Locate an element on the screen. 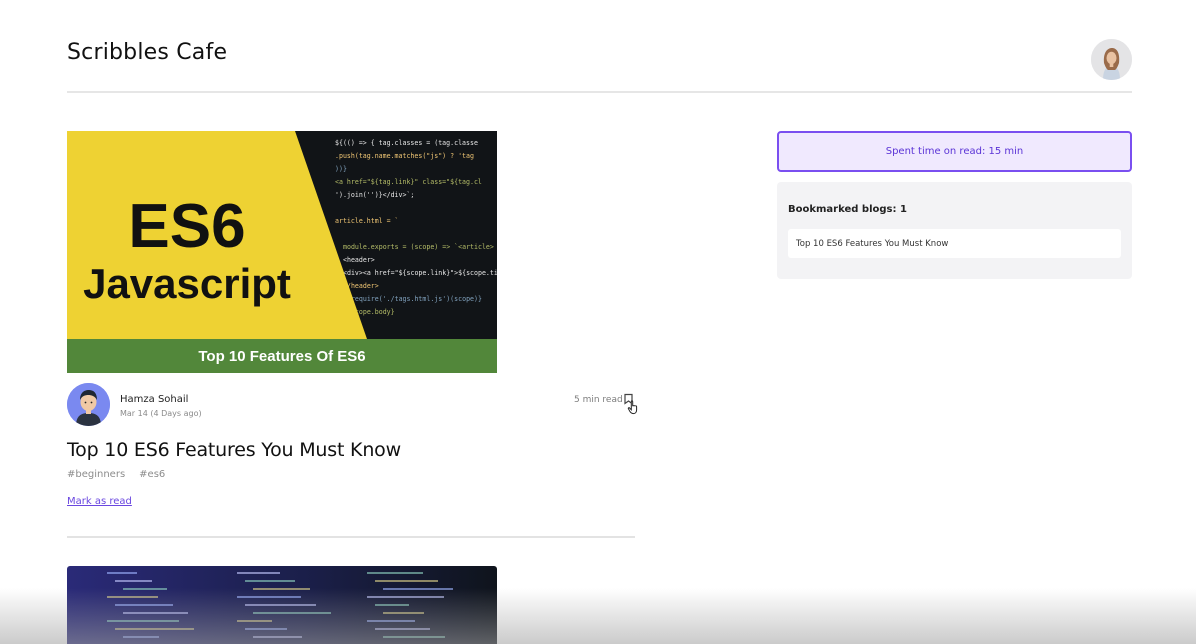 This screenshot has width=1196, height=644. tag-list: #beginners #es6 is located at coordinates (116, 474).